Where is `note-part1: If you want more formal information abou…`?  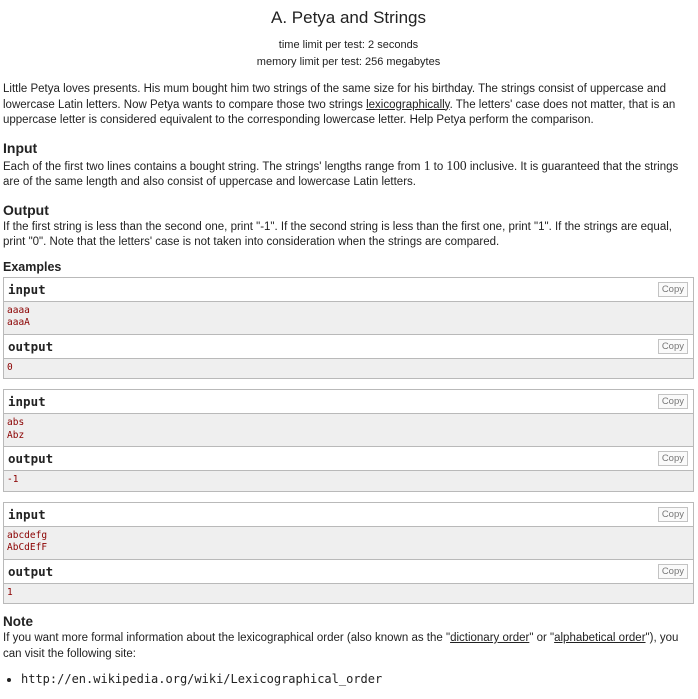 note-part1: If you want more formal information abou… is located at coordinates (227, 638).